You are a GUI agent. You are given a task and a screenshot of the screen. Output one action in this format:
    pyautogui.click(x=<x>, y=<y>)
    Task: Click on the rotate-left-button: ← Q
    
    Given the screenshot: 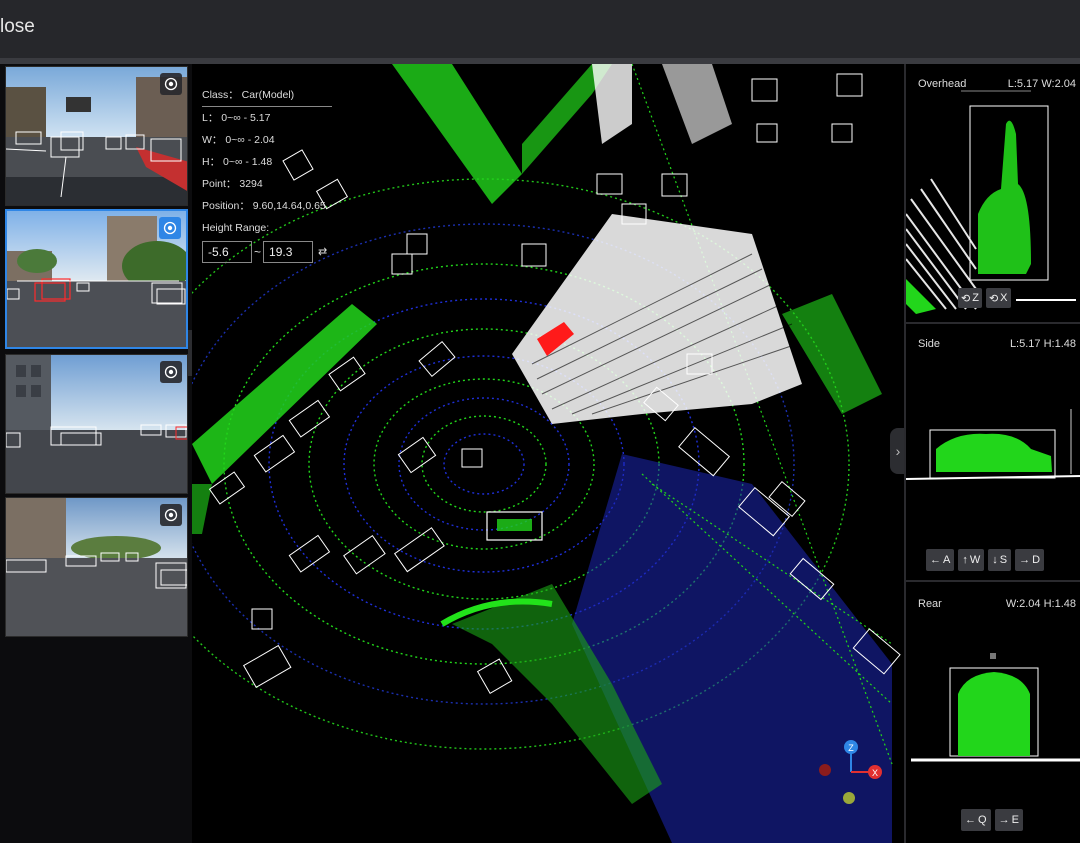 What is the action you would take?
    pyautogui.click(x=976, y=820)
    